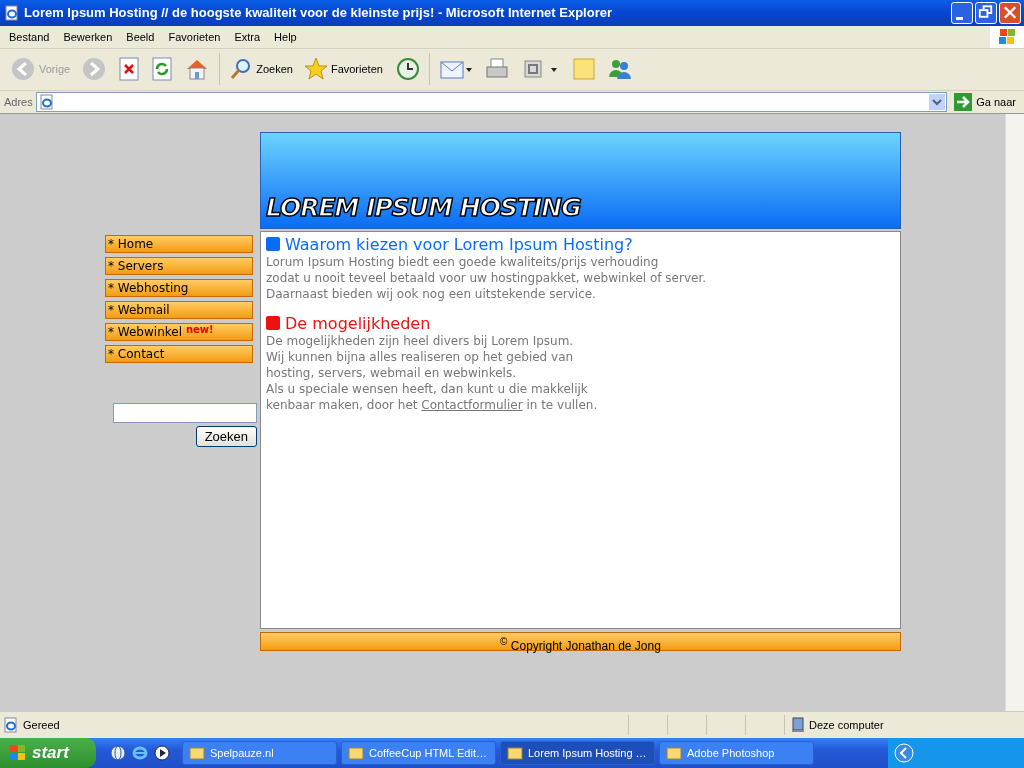 The width and height of the screenshot is (1024, 768). Describe the element at coordinates (846, 725) in the screenshot. I see `zone-text: Deze computer` at that location.